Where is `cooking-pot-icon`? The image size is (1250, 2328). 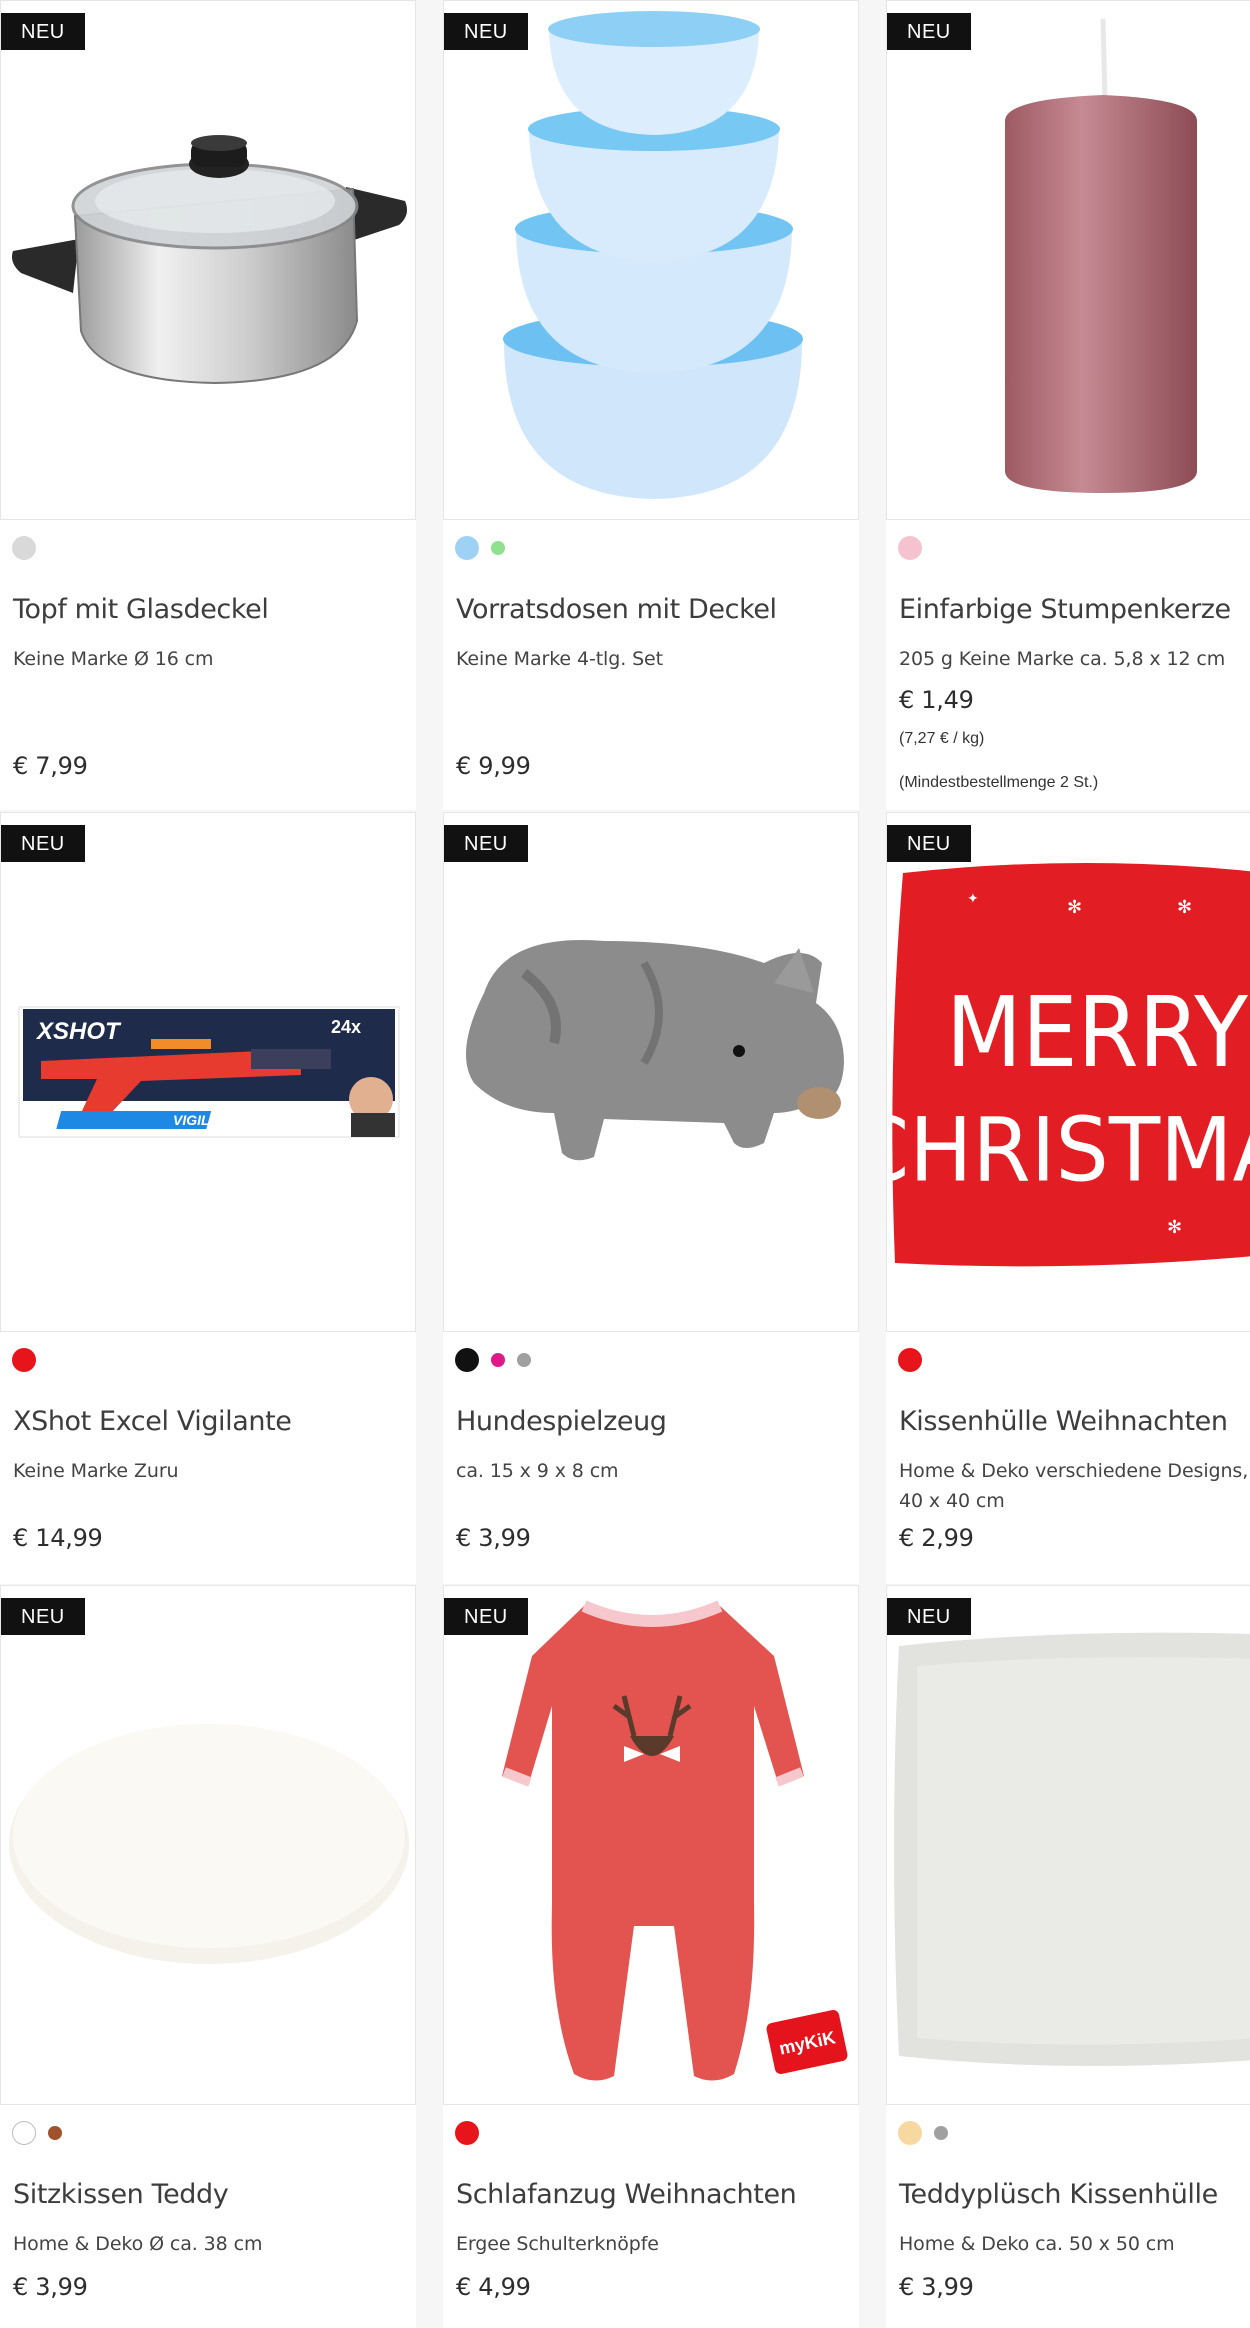
cooking-pot-icon is located at coordinates (209, 260).